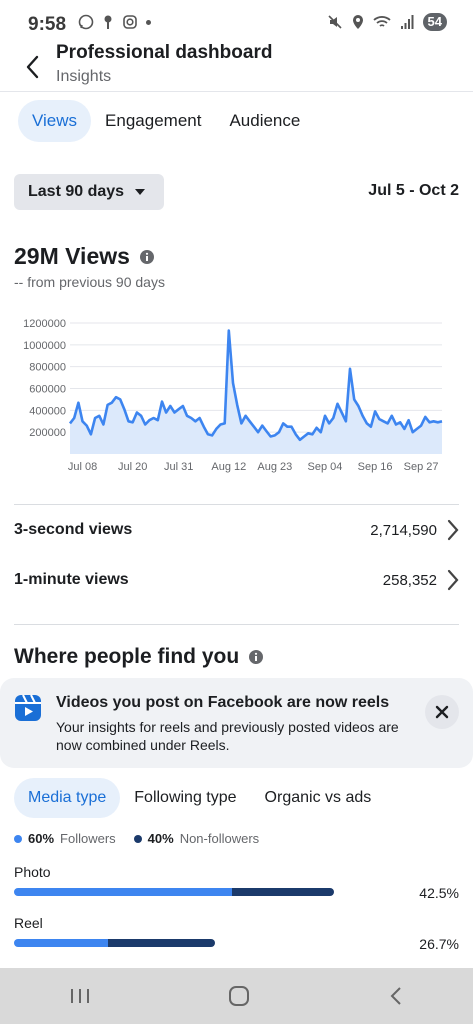  I want to click on y-tick-label: 1000000, so click(44, 346).